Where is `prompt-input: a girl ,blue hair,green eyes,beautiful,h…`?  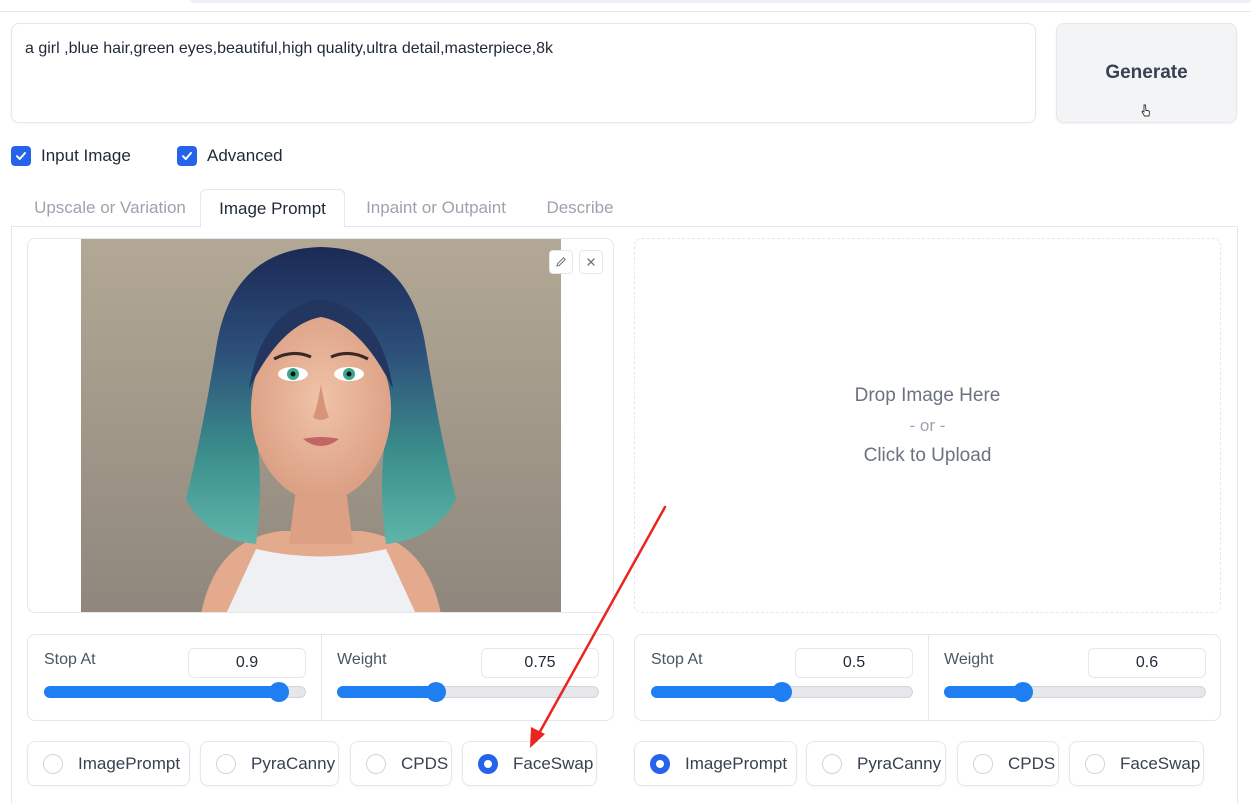 prompt-input: a girl ,blue hair,green eyes,beautiful,h… is located at coordinates (523, 73).